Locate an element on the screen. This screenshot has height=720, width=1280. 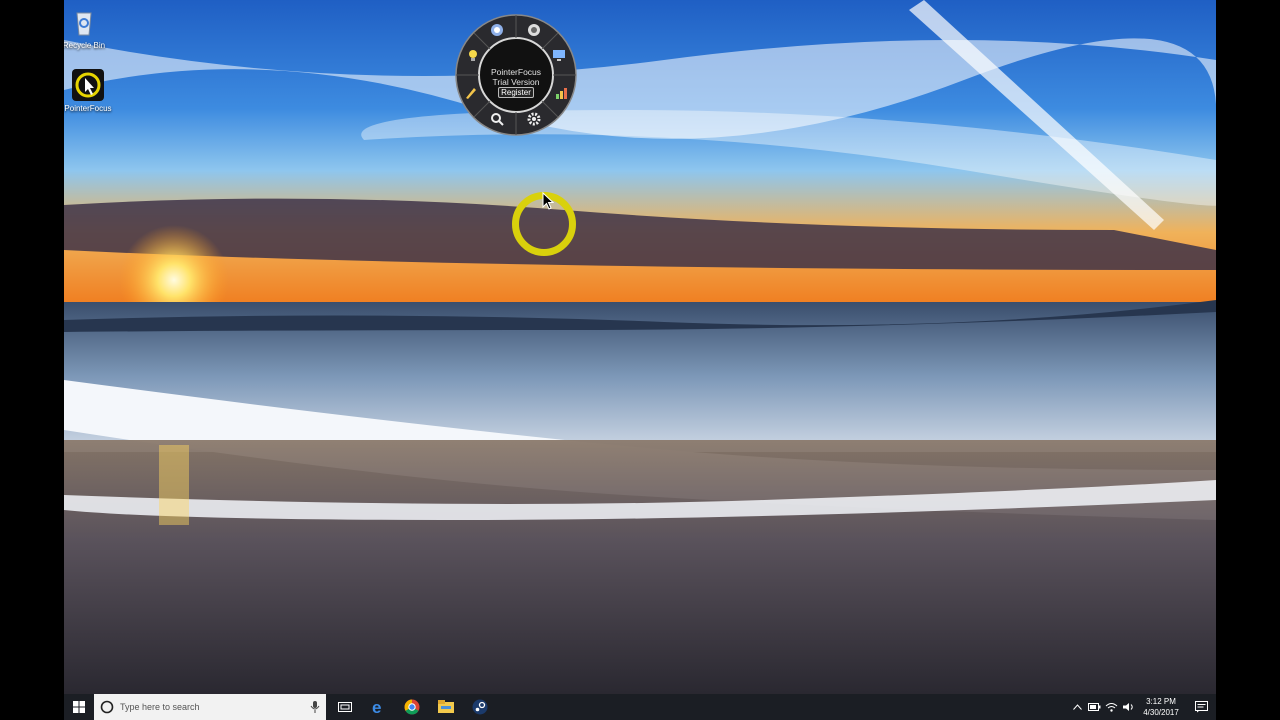
windows-logo-icon is located at coordinates (79, 707).